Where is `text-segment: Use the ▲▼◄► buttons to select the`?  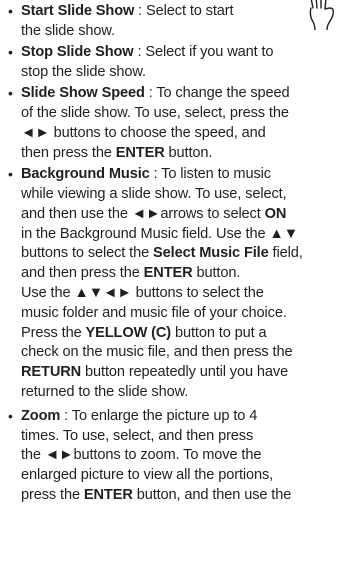
text-segment: Use the ▲▼◄► buttons to select the is located at coordinates (142, 292).